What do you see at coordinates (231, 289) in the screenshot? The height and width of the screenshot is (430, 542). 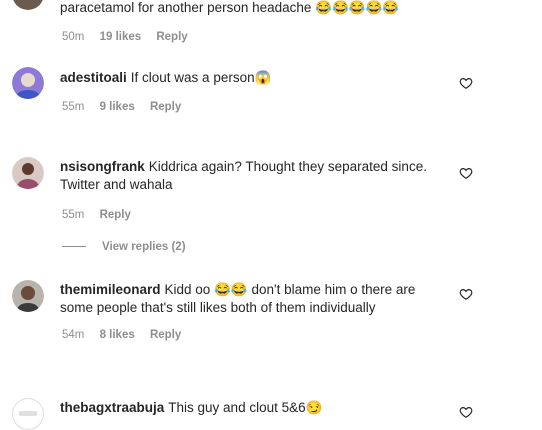 I see `laughing-emoji-icon: 😂😂` at bounding box center [231, 289].